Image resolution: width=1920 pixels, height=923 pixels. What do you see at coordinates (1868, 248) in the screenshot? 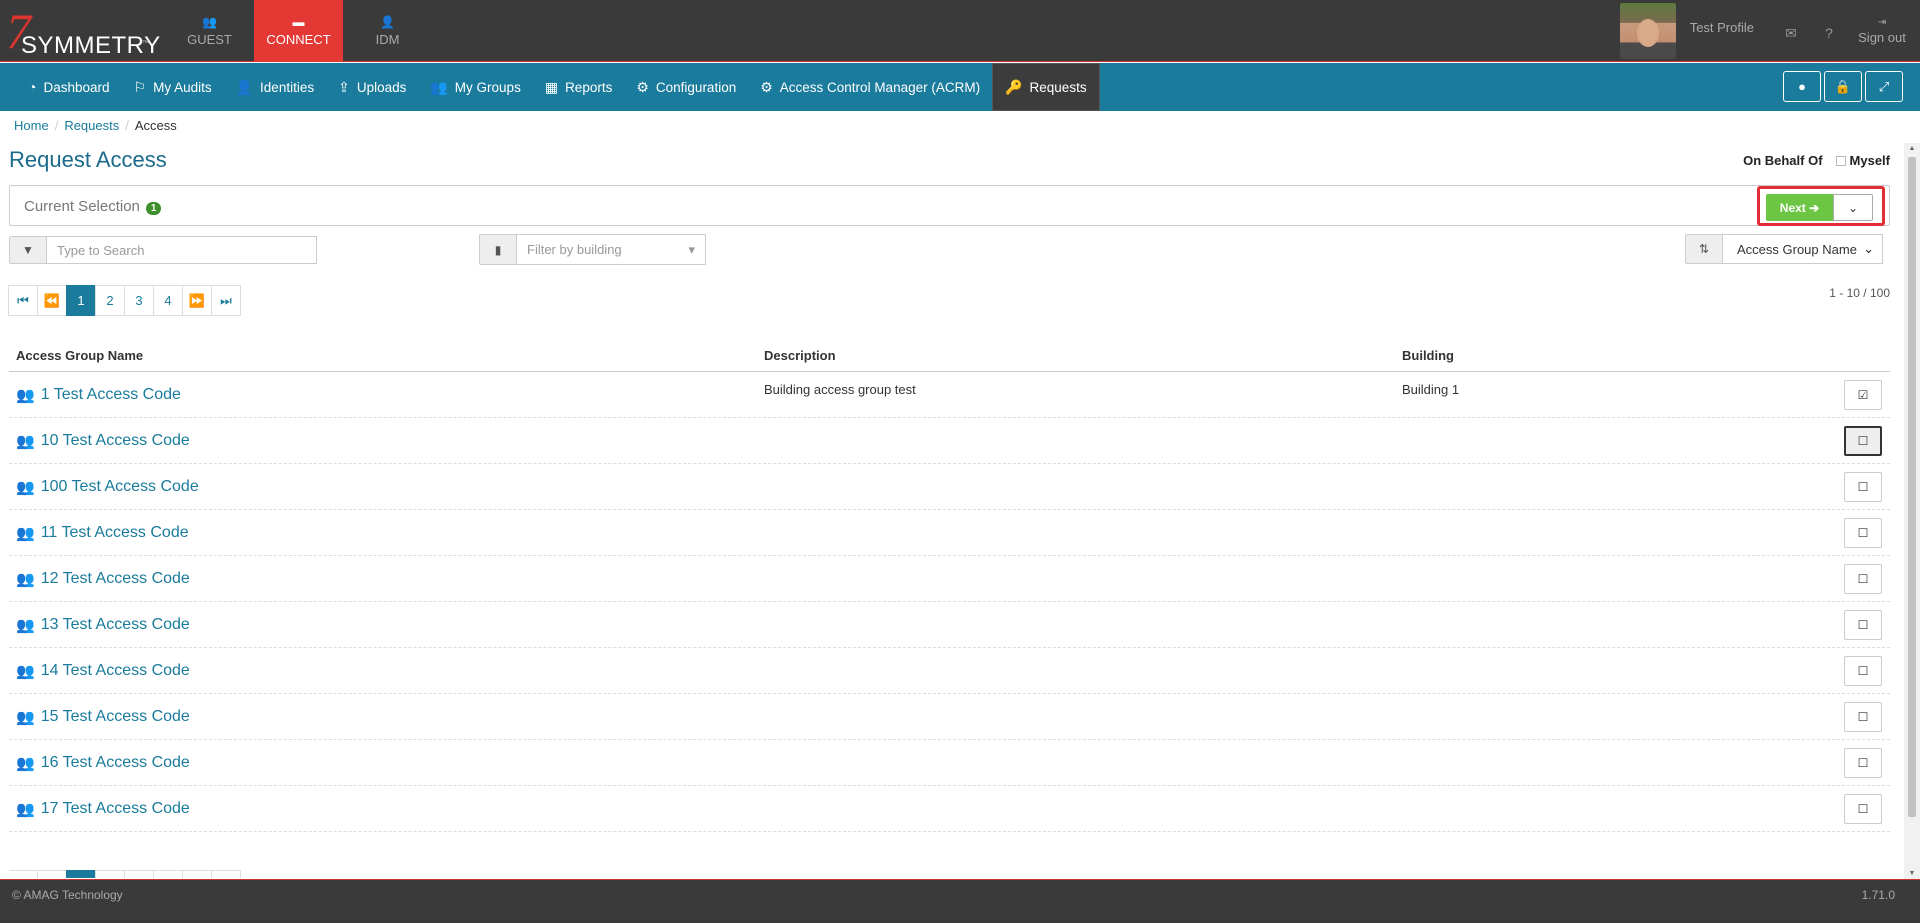
I see `chevron-down-icon: ⌄` at bounding box center [1868, 248].